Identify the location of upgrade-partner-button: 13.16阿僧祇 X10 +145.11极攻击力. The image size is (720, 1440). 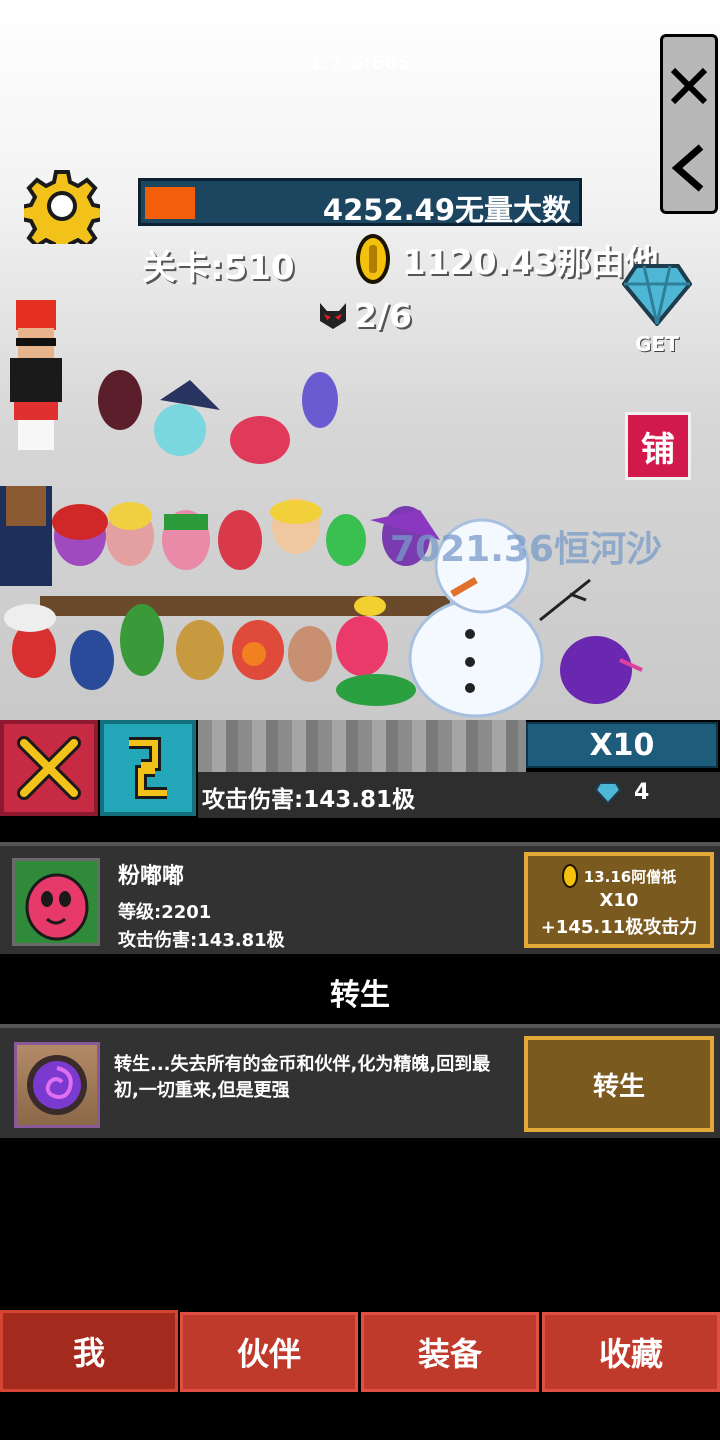
(619, 900).